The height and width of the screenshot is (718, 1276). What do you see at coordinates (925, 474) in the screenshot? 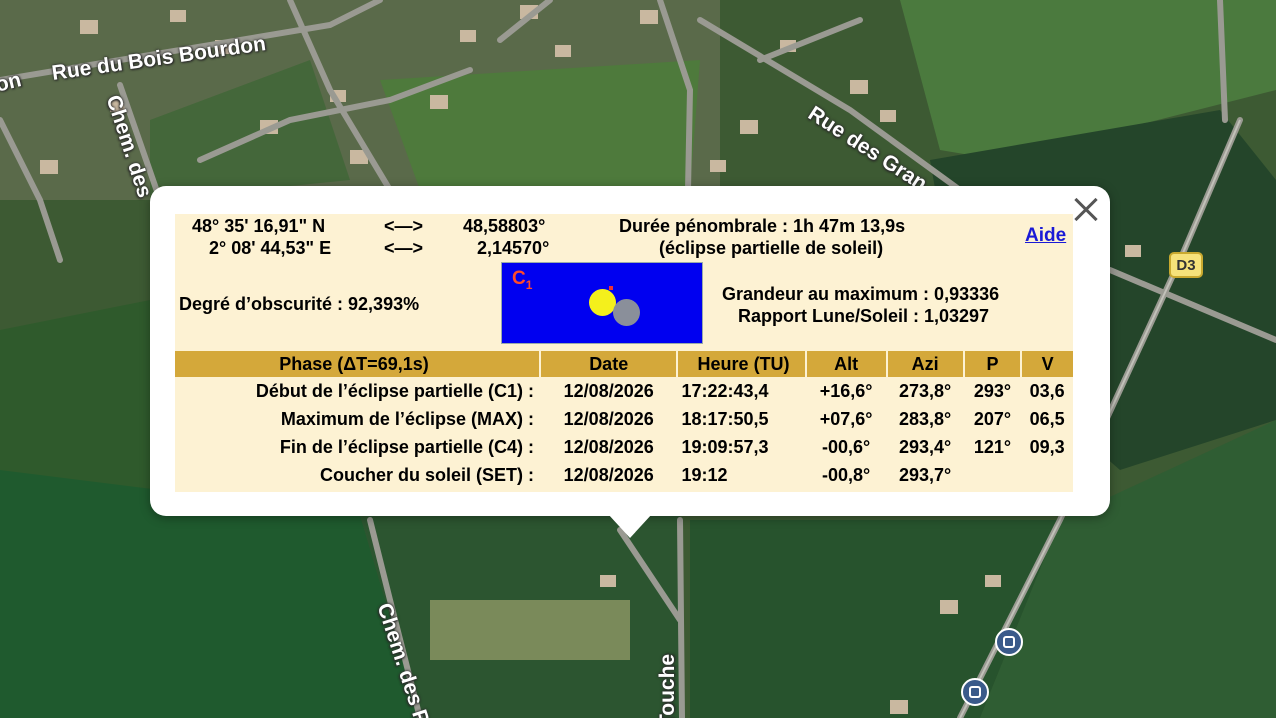
I see `azi-cell: 293,7°` at bounding box center [925, 474].